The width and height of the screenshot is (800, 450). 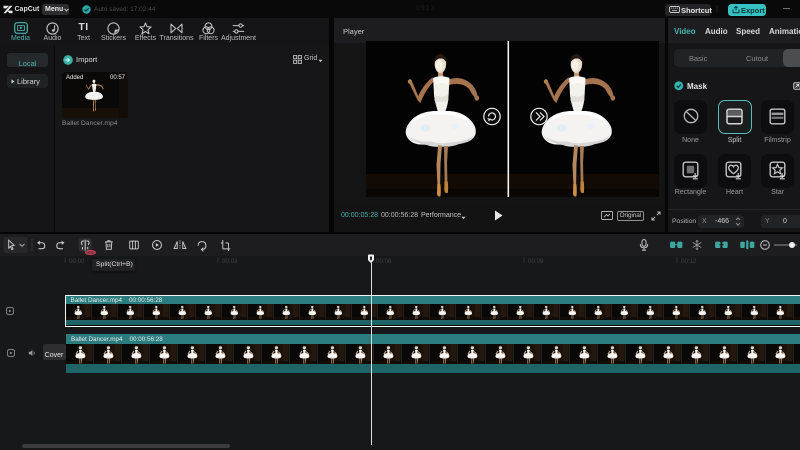 I want to click on svg-text: 00:00, so click(x=77, y=261).